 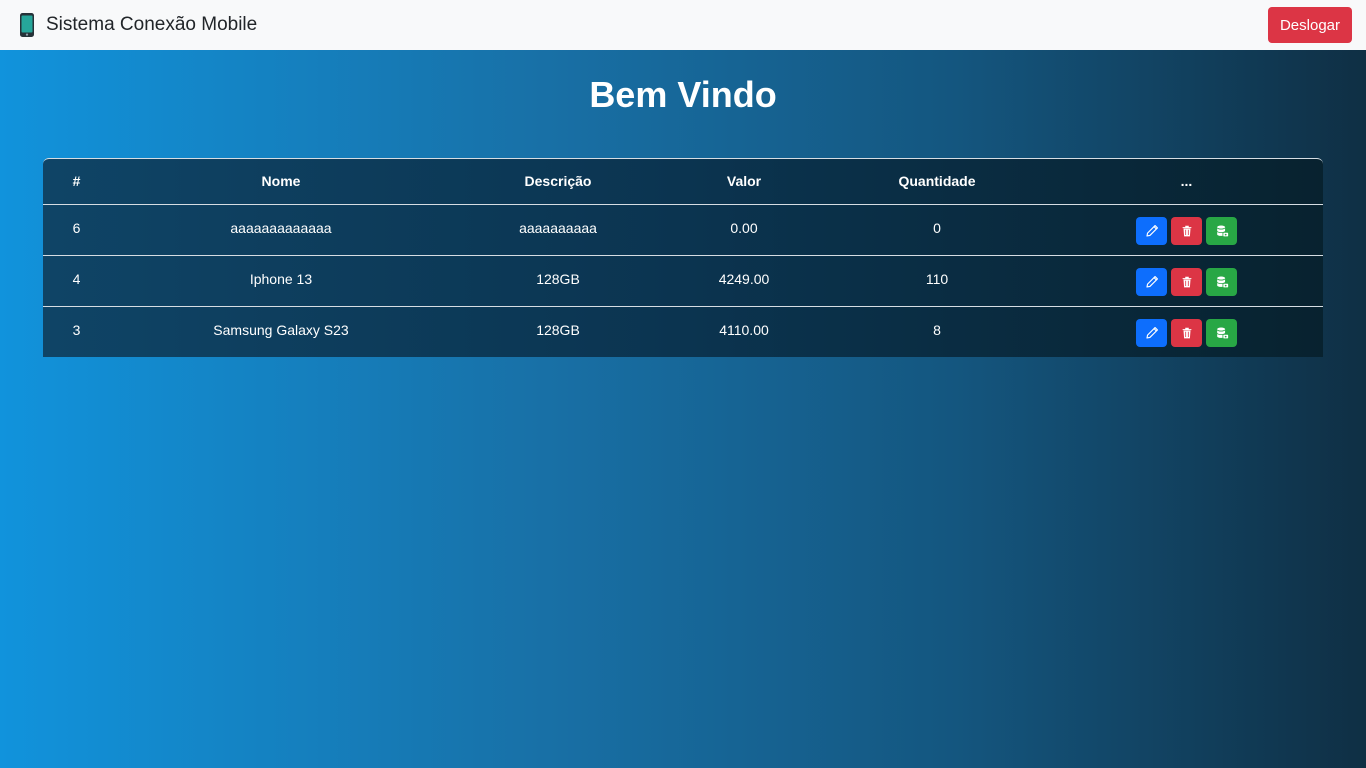 What do you see at coordinates (76, 227) in the screenshot?
I see `cell-id: 6` at bounding box center [76, 227].